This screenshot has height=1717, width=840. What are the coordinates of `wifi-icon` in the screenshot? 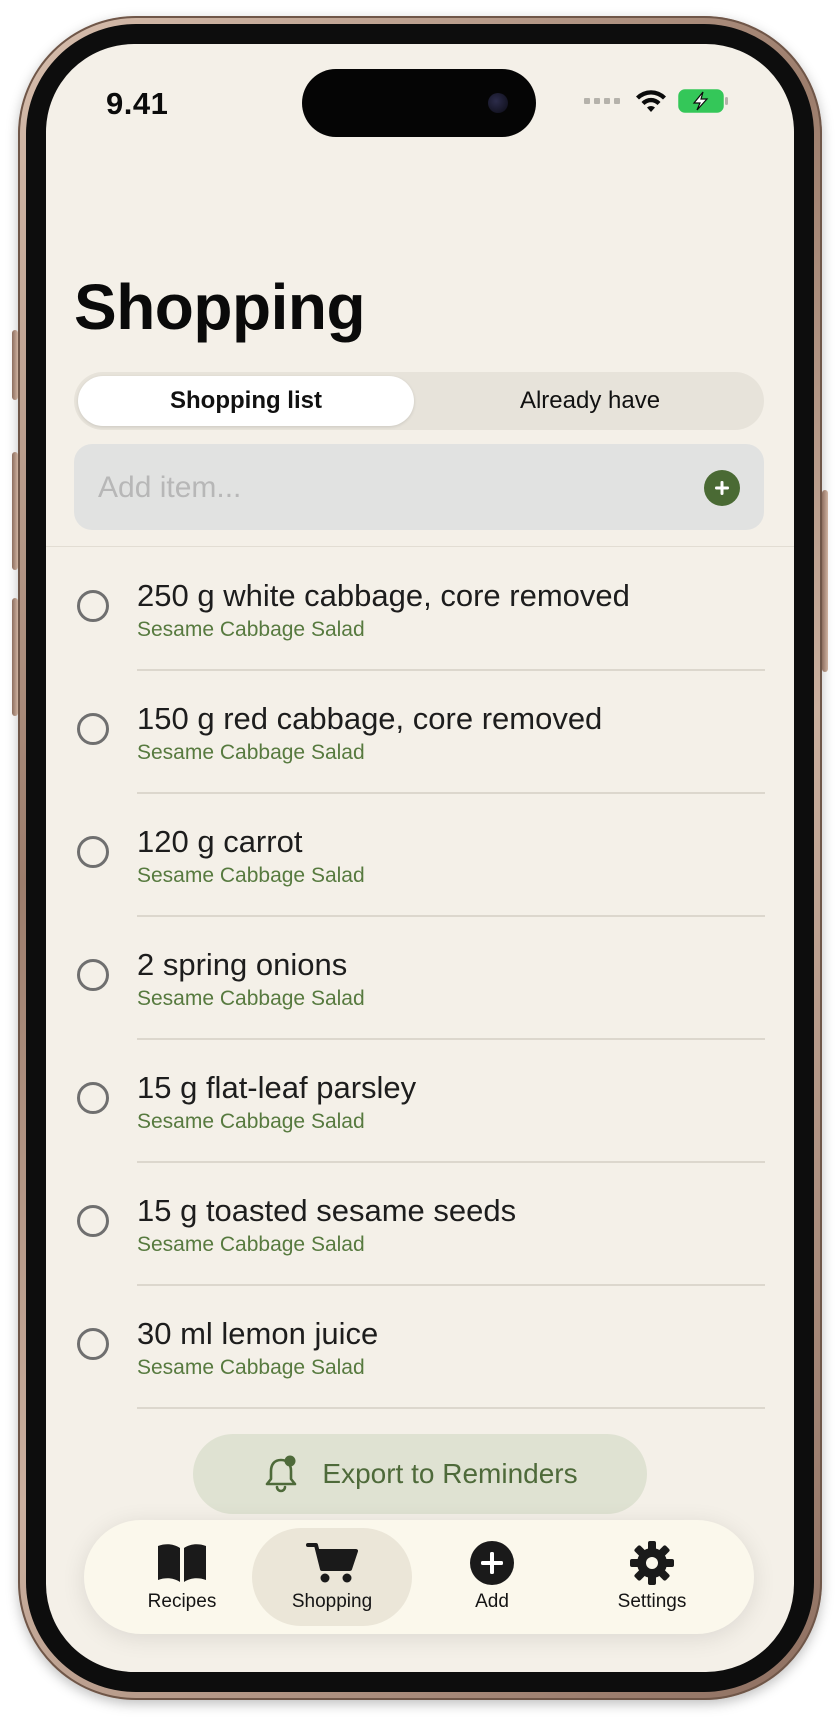 It's located at (651, 101).